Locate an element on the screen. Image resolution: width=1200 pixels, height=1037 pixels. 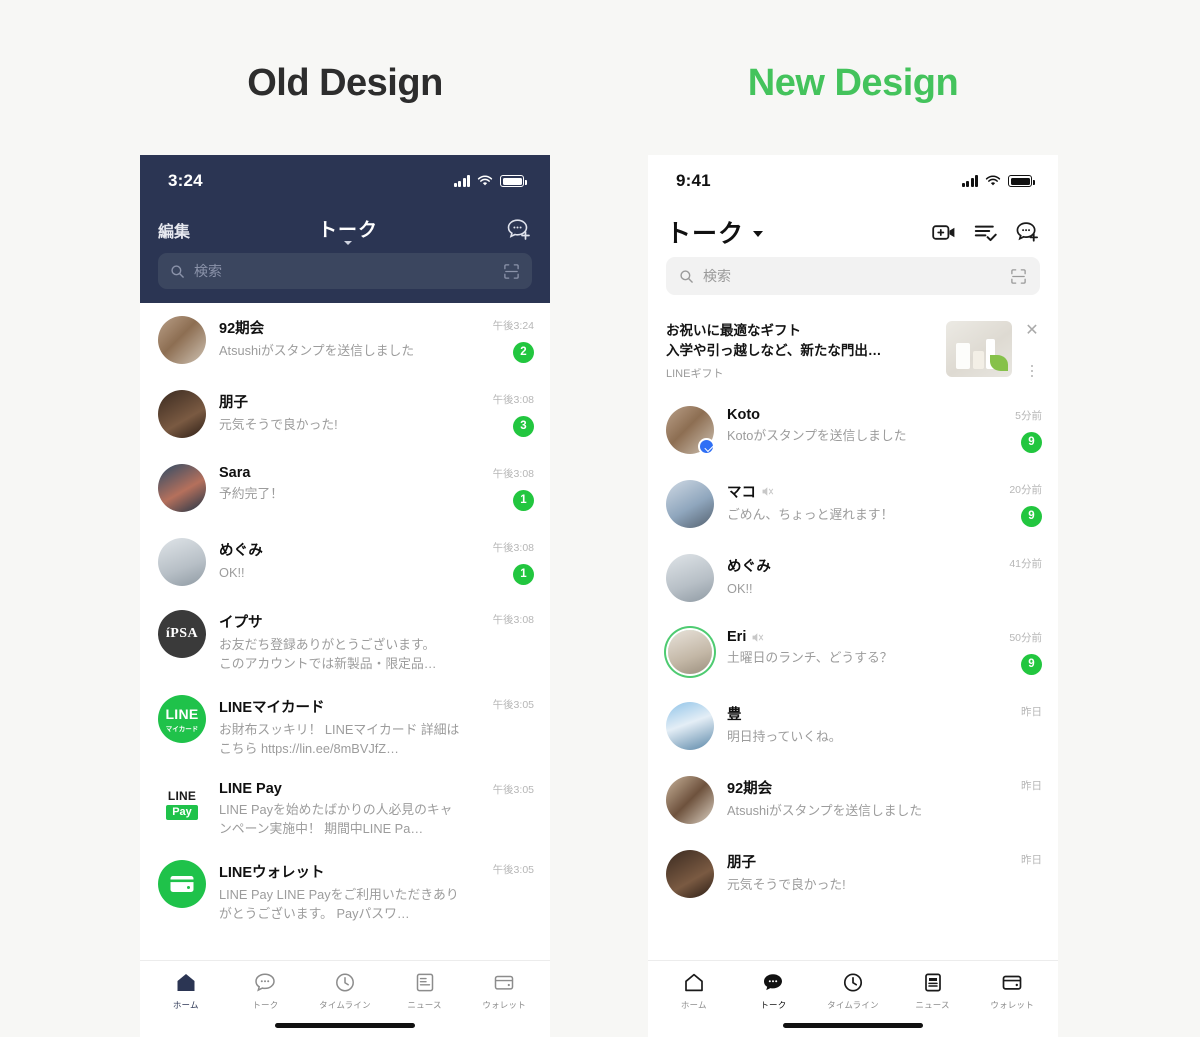
table-row: 92期会 Atsushiがスタンプを送信しました 午後3:24 2 is located at coordinates (345, 340).